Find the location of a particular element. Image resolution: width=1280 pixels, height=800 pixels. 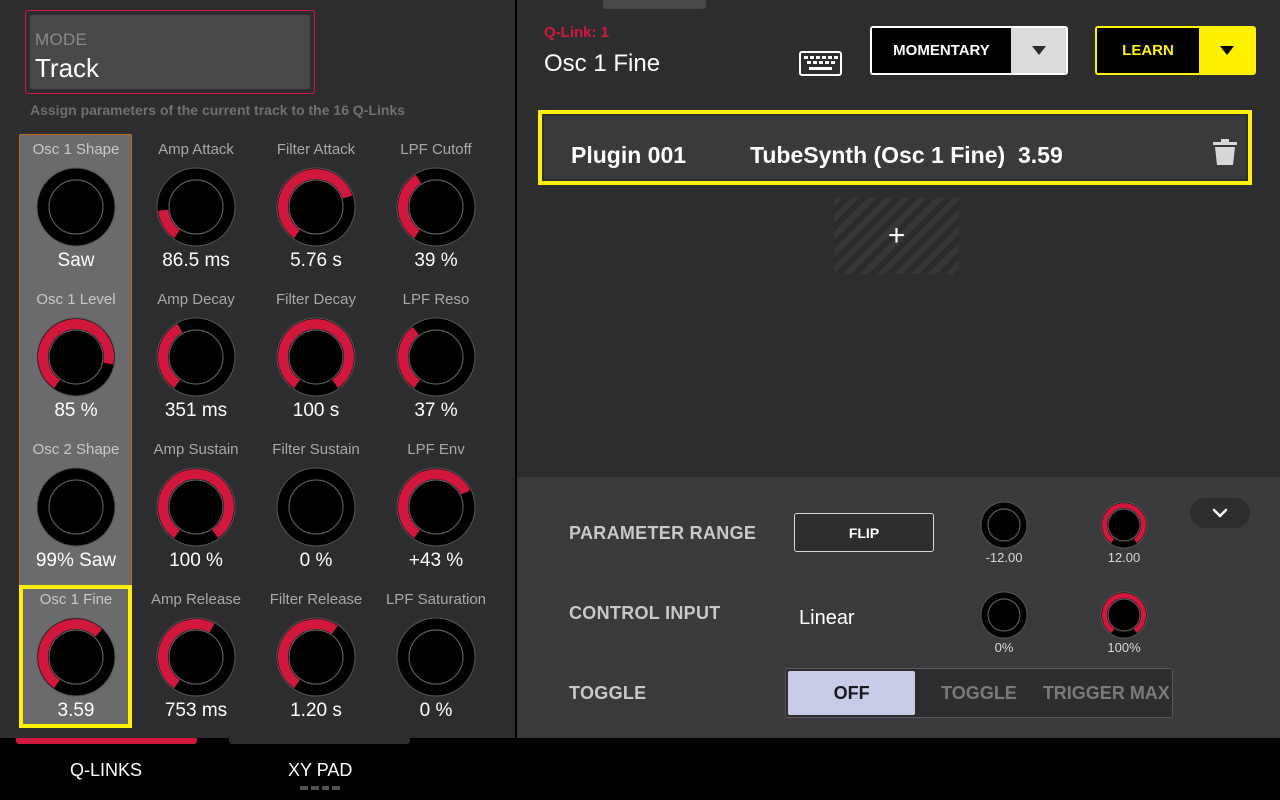

knob-title: Filter Sustain is located at coordinates (316, 449).